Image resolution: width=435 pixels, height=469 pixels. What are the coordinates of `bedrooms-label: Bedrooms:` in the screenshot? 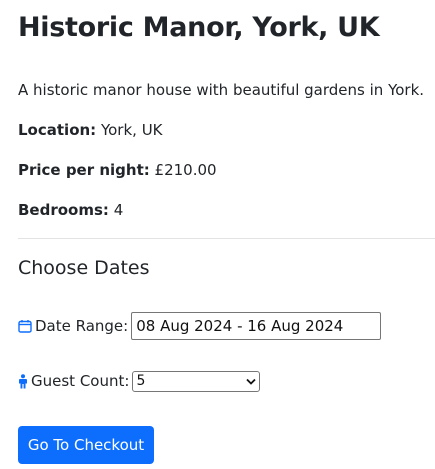 It's located at (63, 210).